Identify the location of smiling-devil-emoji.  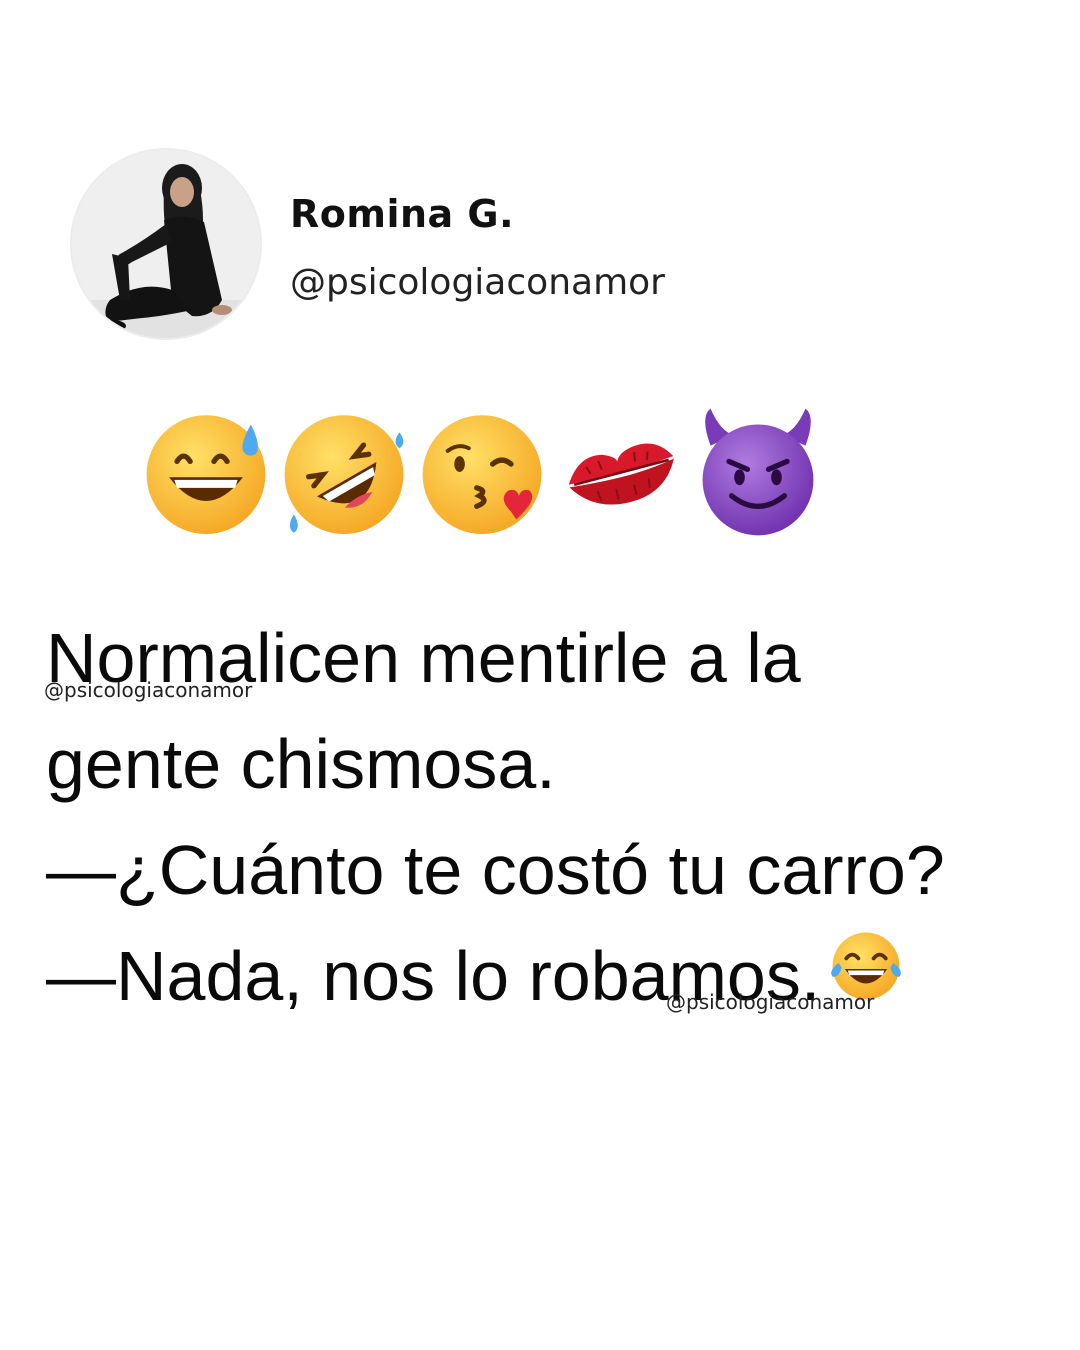
(758, 472).